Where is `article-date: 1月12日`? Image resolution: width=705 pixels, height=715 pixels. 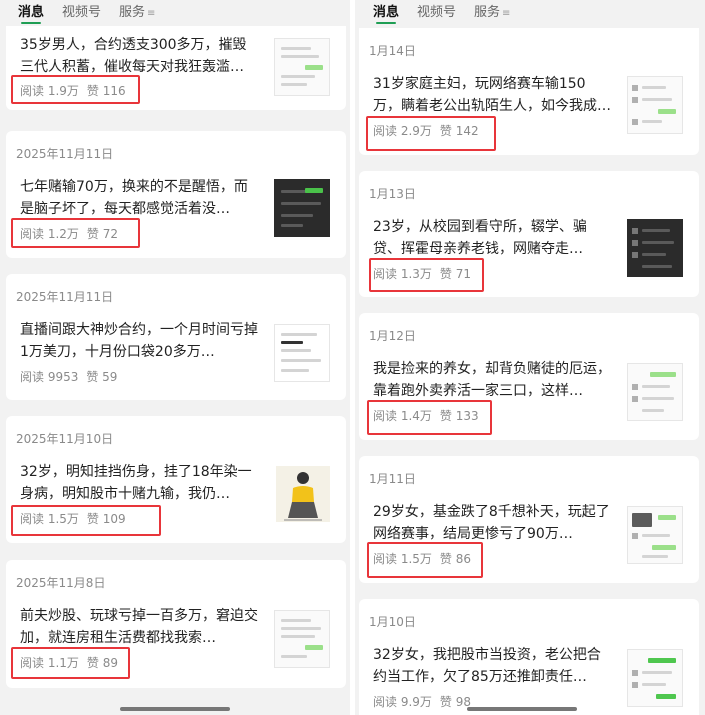 article-date: 1月12日 is located at coordinates (392, 336).